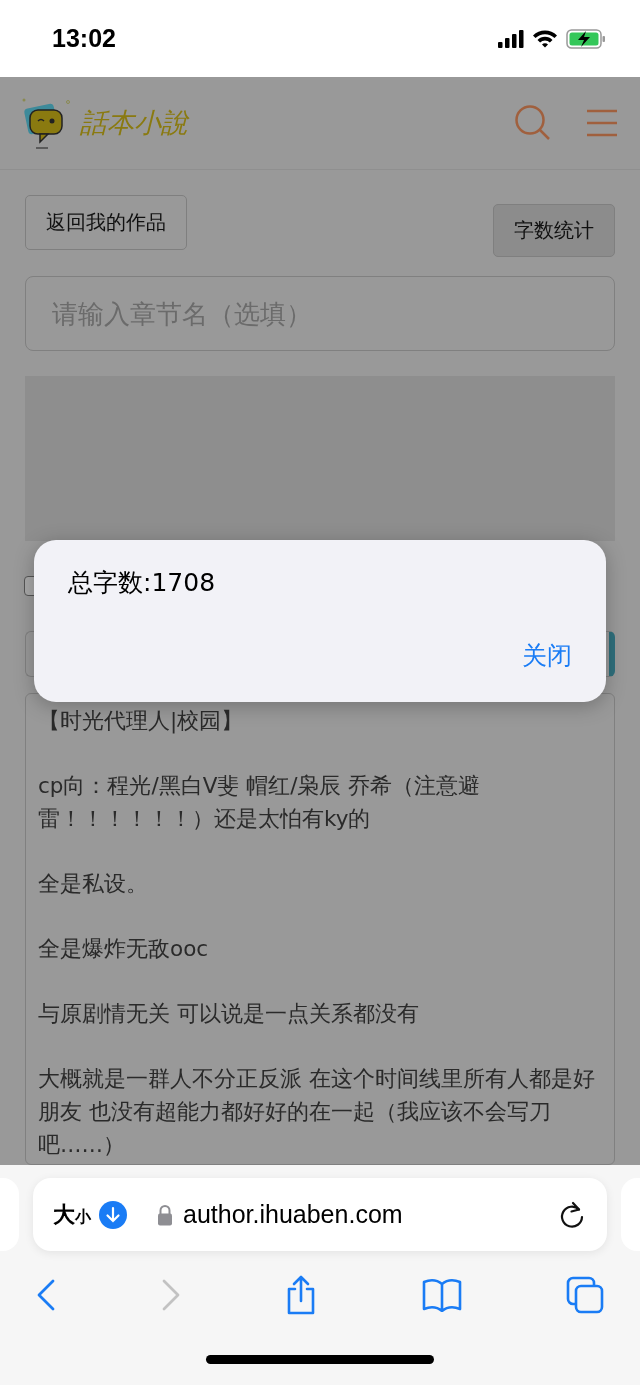 Image resolution: width=640 pixels, height=1385 pixels. I want to click on back-to-works-button: 返回我的作品, so click(106, 222).